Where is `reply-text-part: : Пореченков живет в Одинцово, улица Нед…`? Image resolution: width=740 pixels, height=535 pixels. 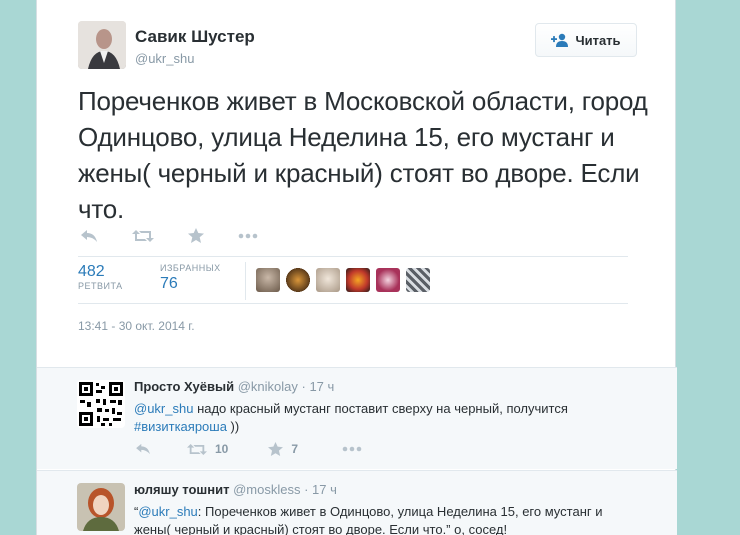 reply-text-part: : Пореченков живет в Одинцово, улица Нед… is located at coordinates (368, 519).